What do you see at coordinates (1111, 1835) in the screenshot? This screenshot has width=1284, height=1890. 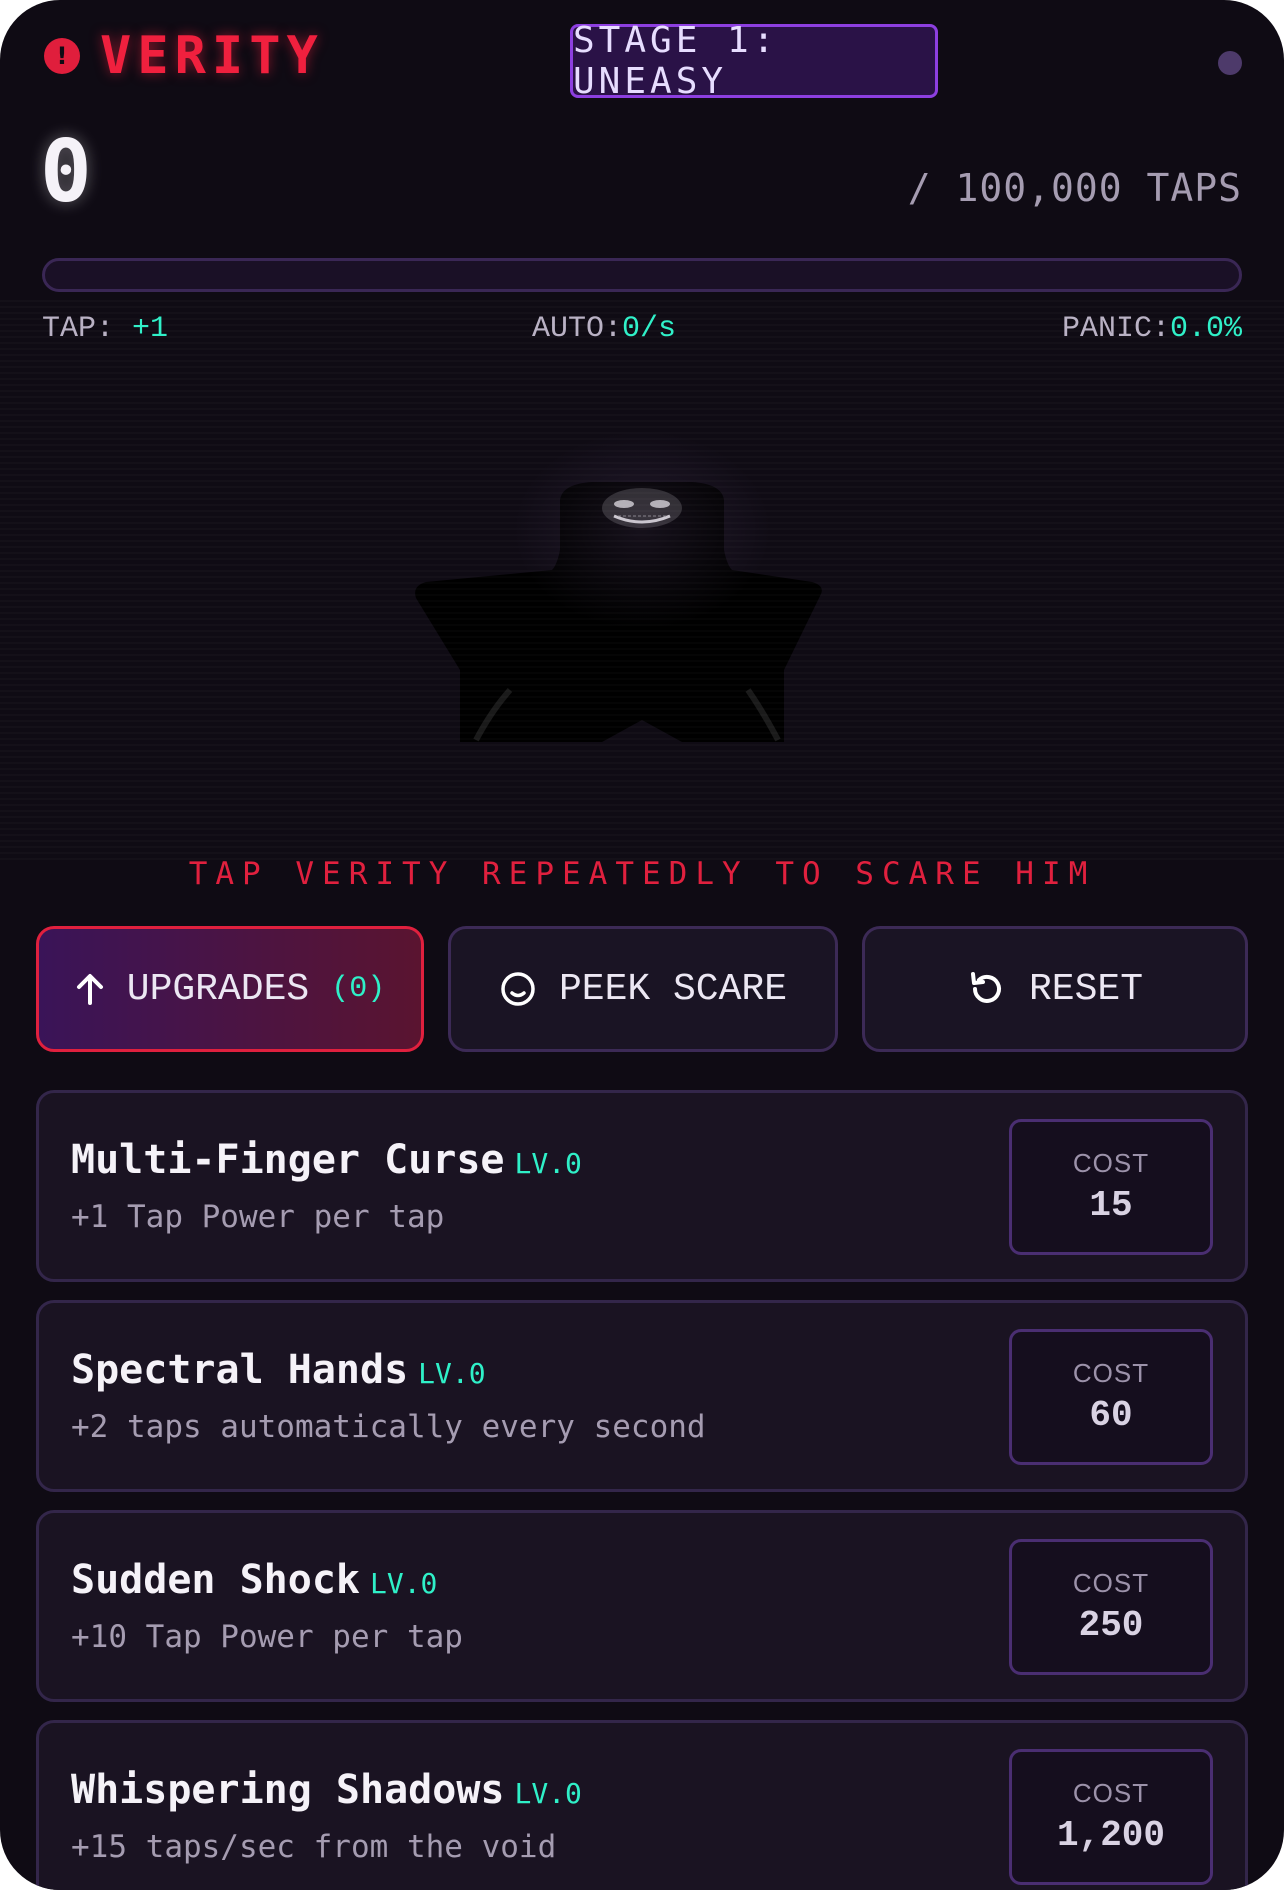 I see `cost-value: 1,200` at bounding box center [1111, 1835].